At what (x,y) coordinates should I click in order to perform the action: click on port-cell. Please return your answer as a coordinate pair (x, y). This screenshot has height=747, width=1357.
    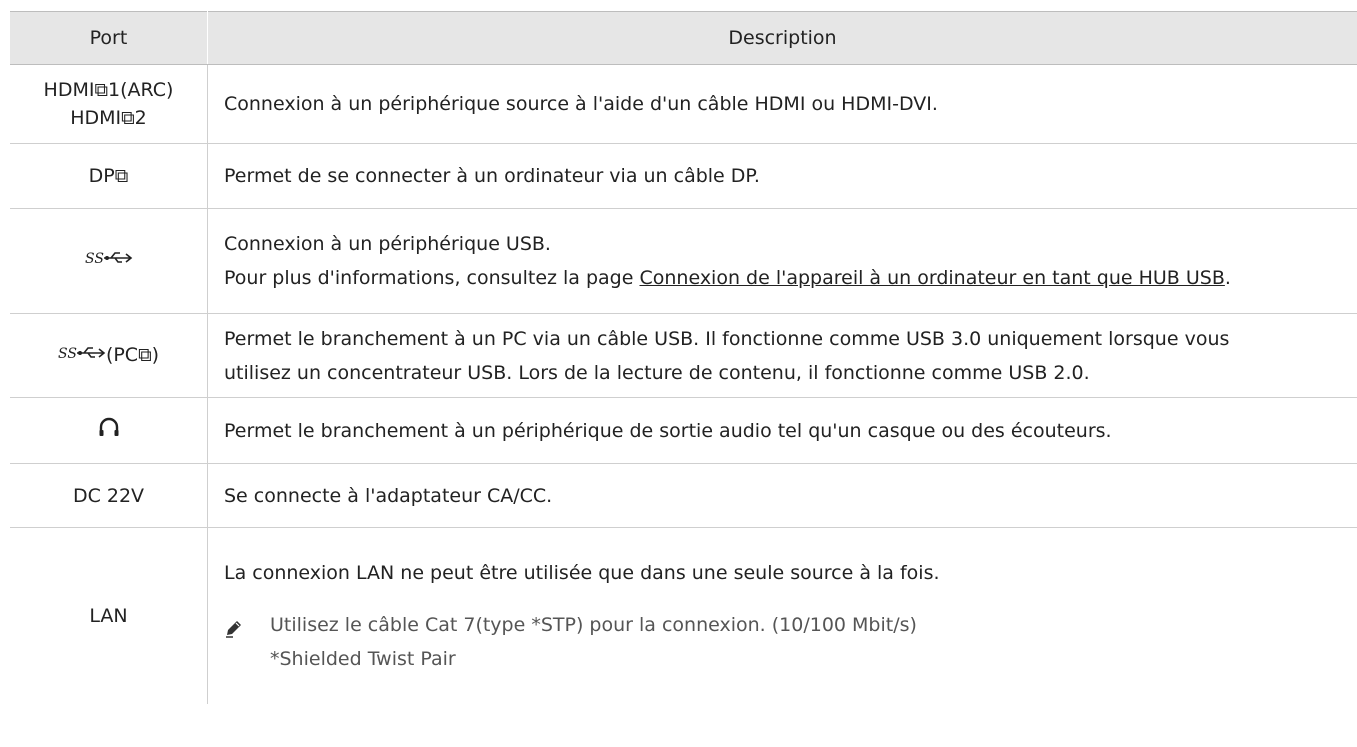
    Looking at the image, I should click on (109, 430).